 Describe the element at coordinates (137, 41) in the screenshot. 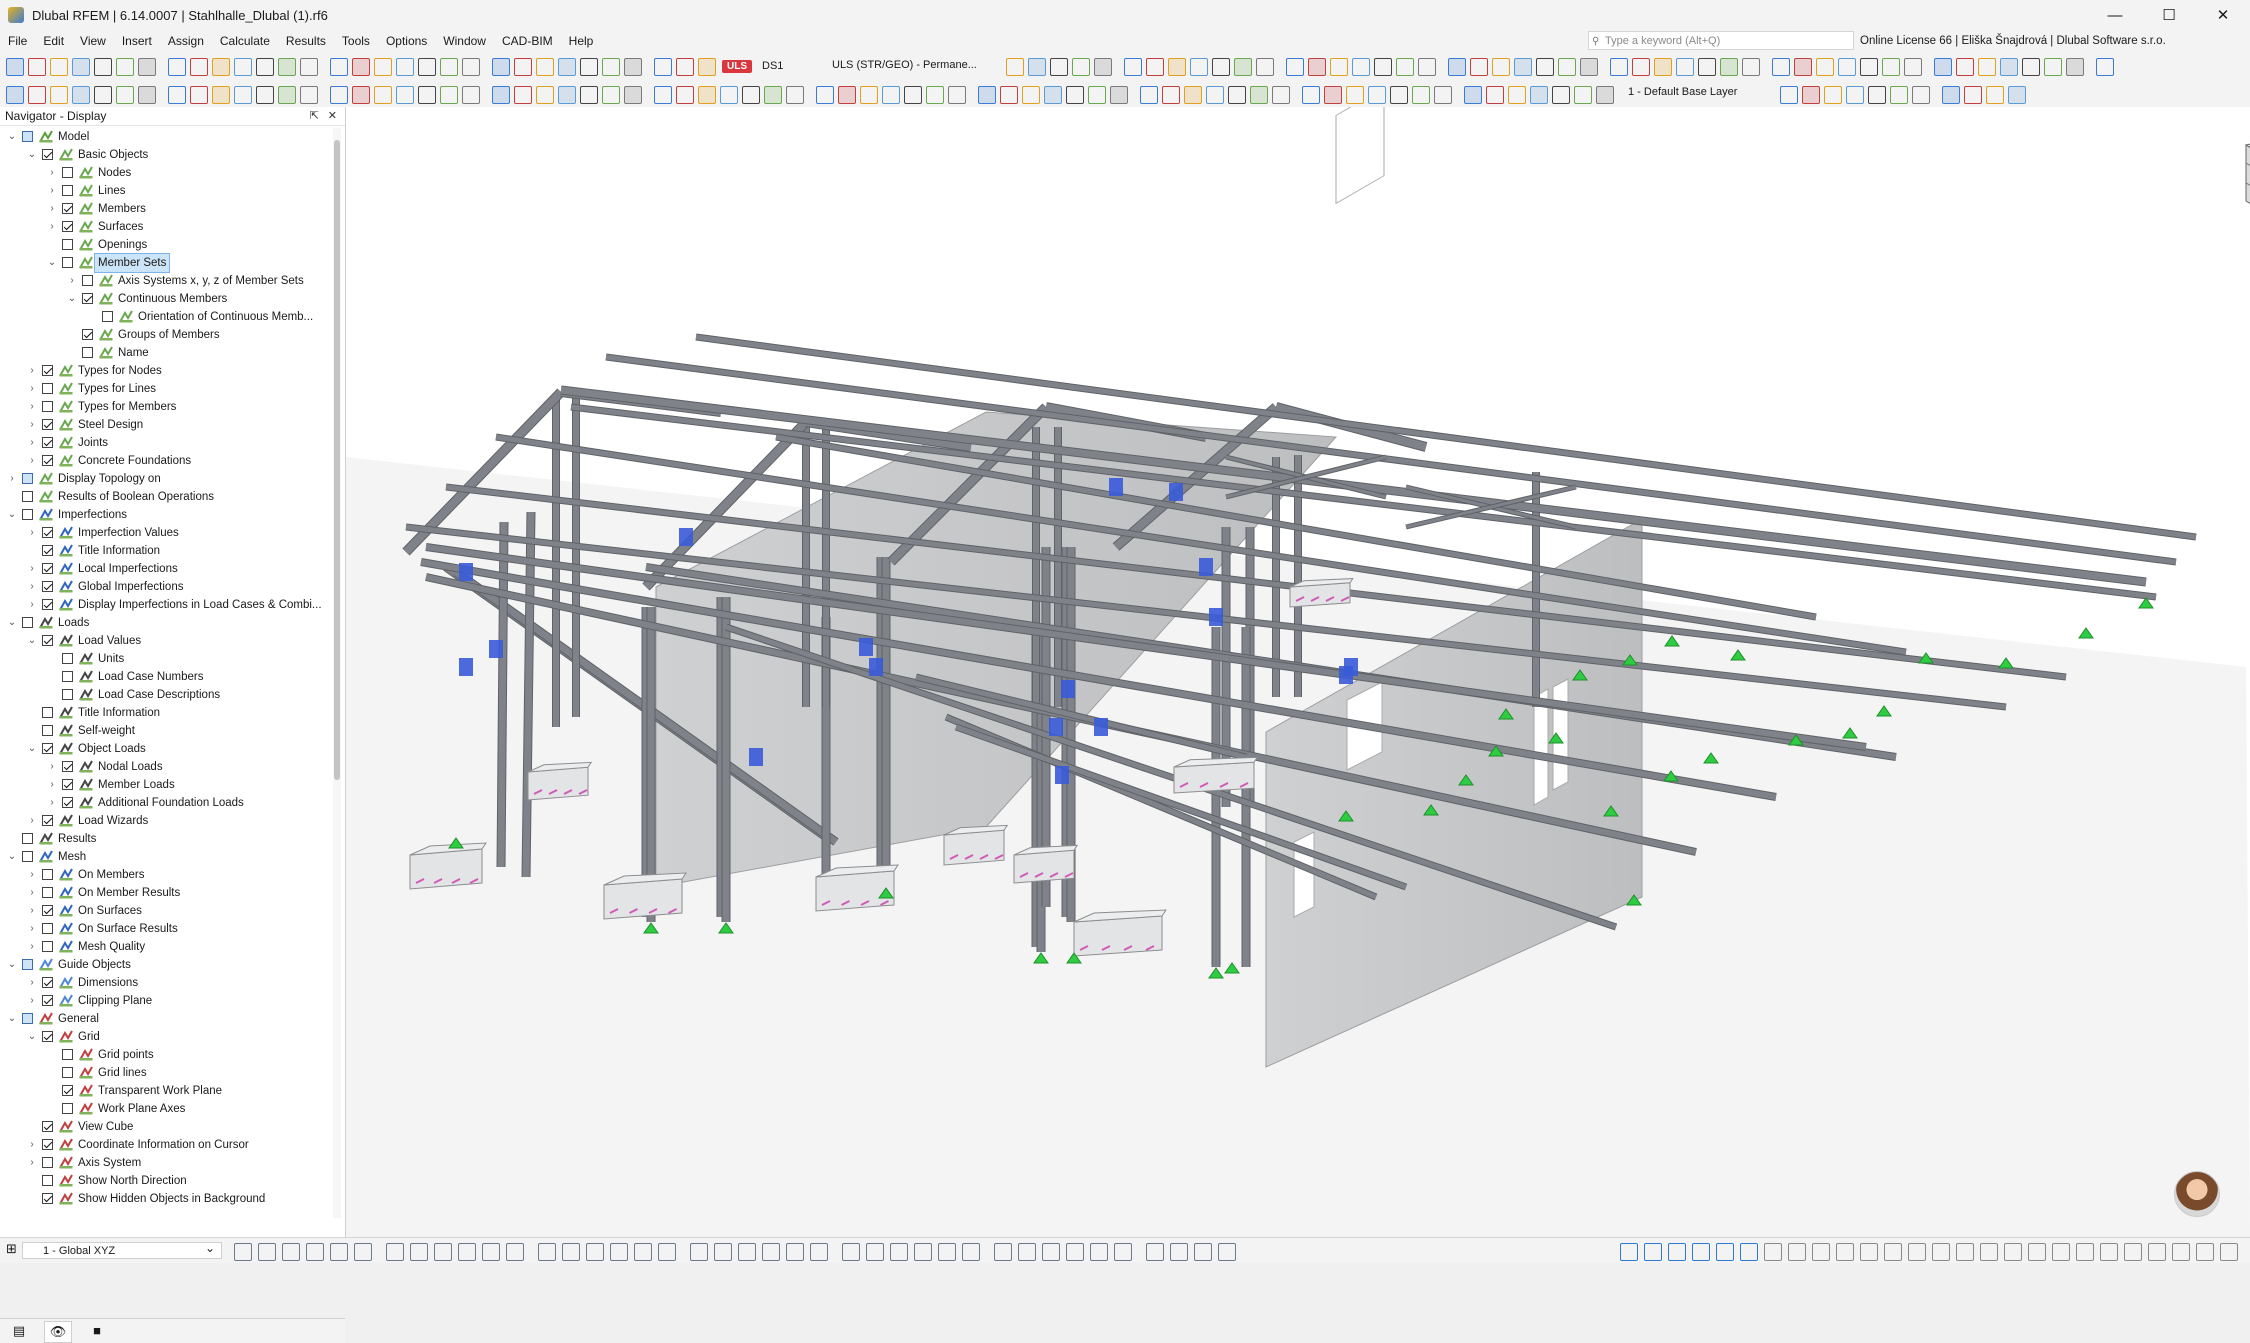

I see `menu-insert: Insert` at that location.